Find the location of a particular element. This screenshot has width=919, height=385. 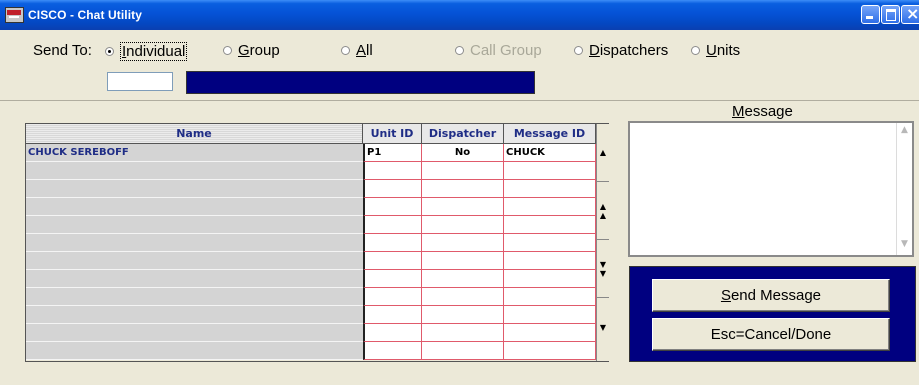

app-icon is located at coordinates (14, 15).